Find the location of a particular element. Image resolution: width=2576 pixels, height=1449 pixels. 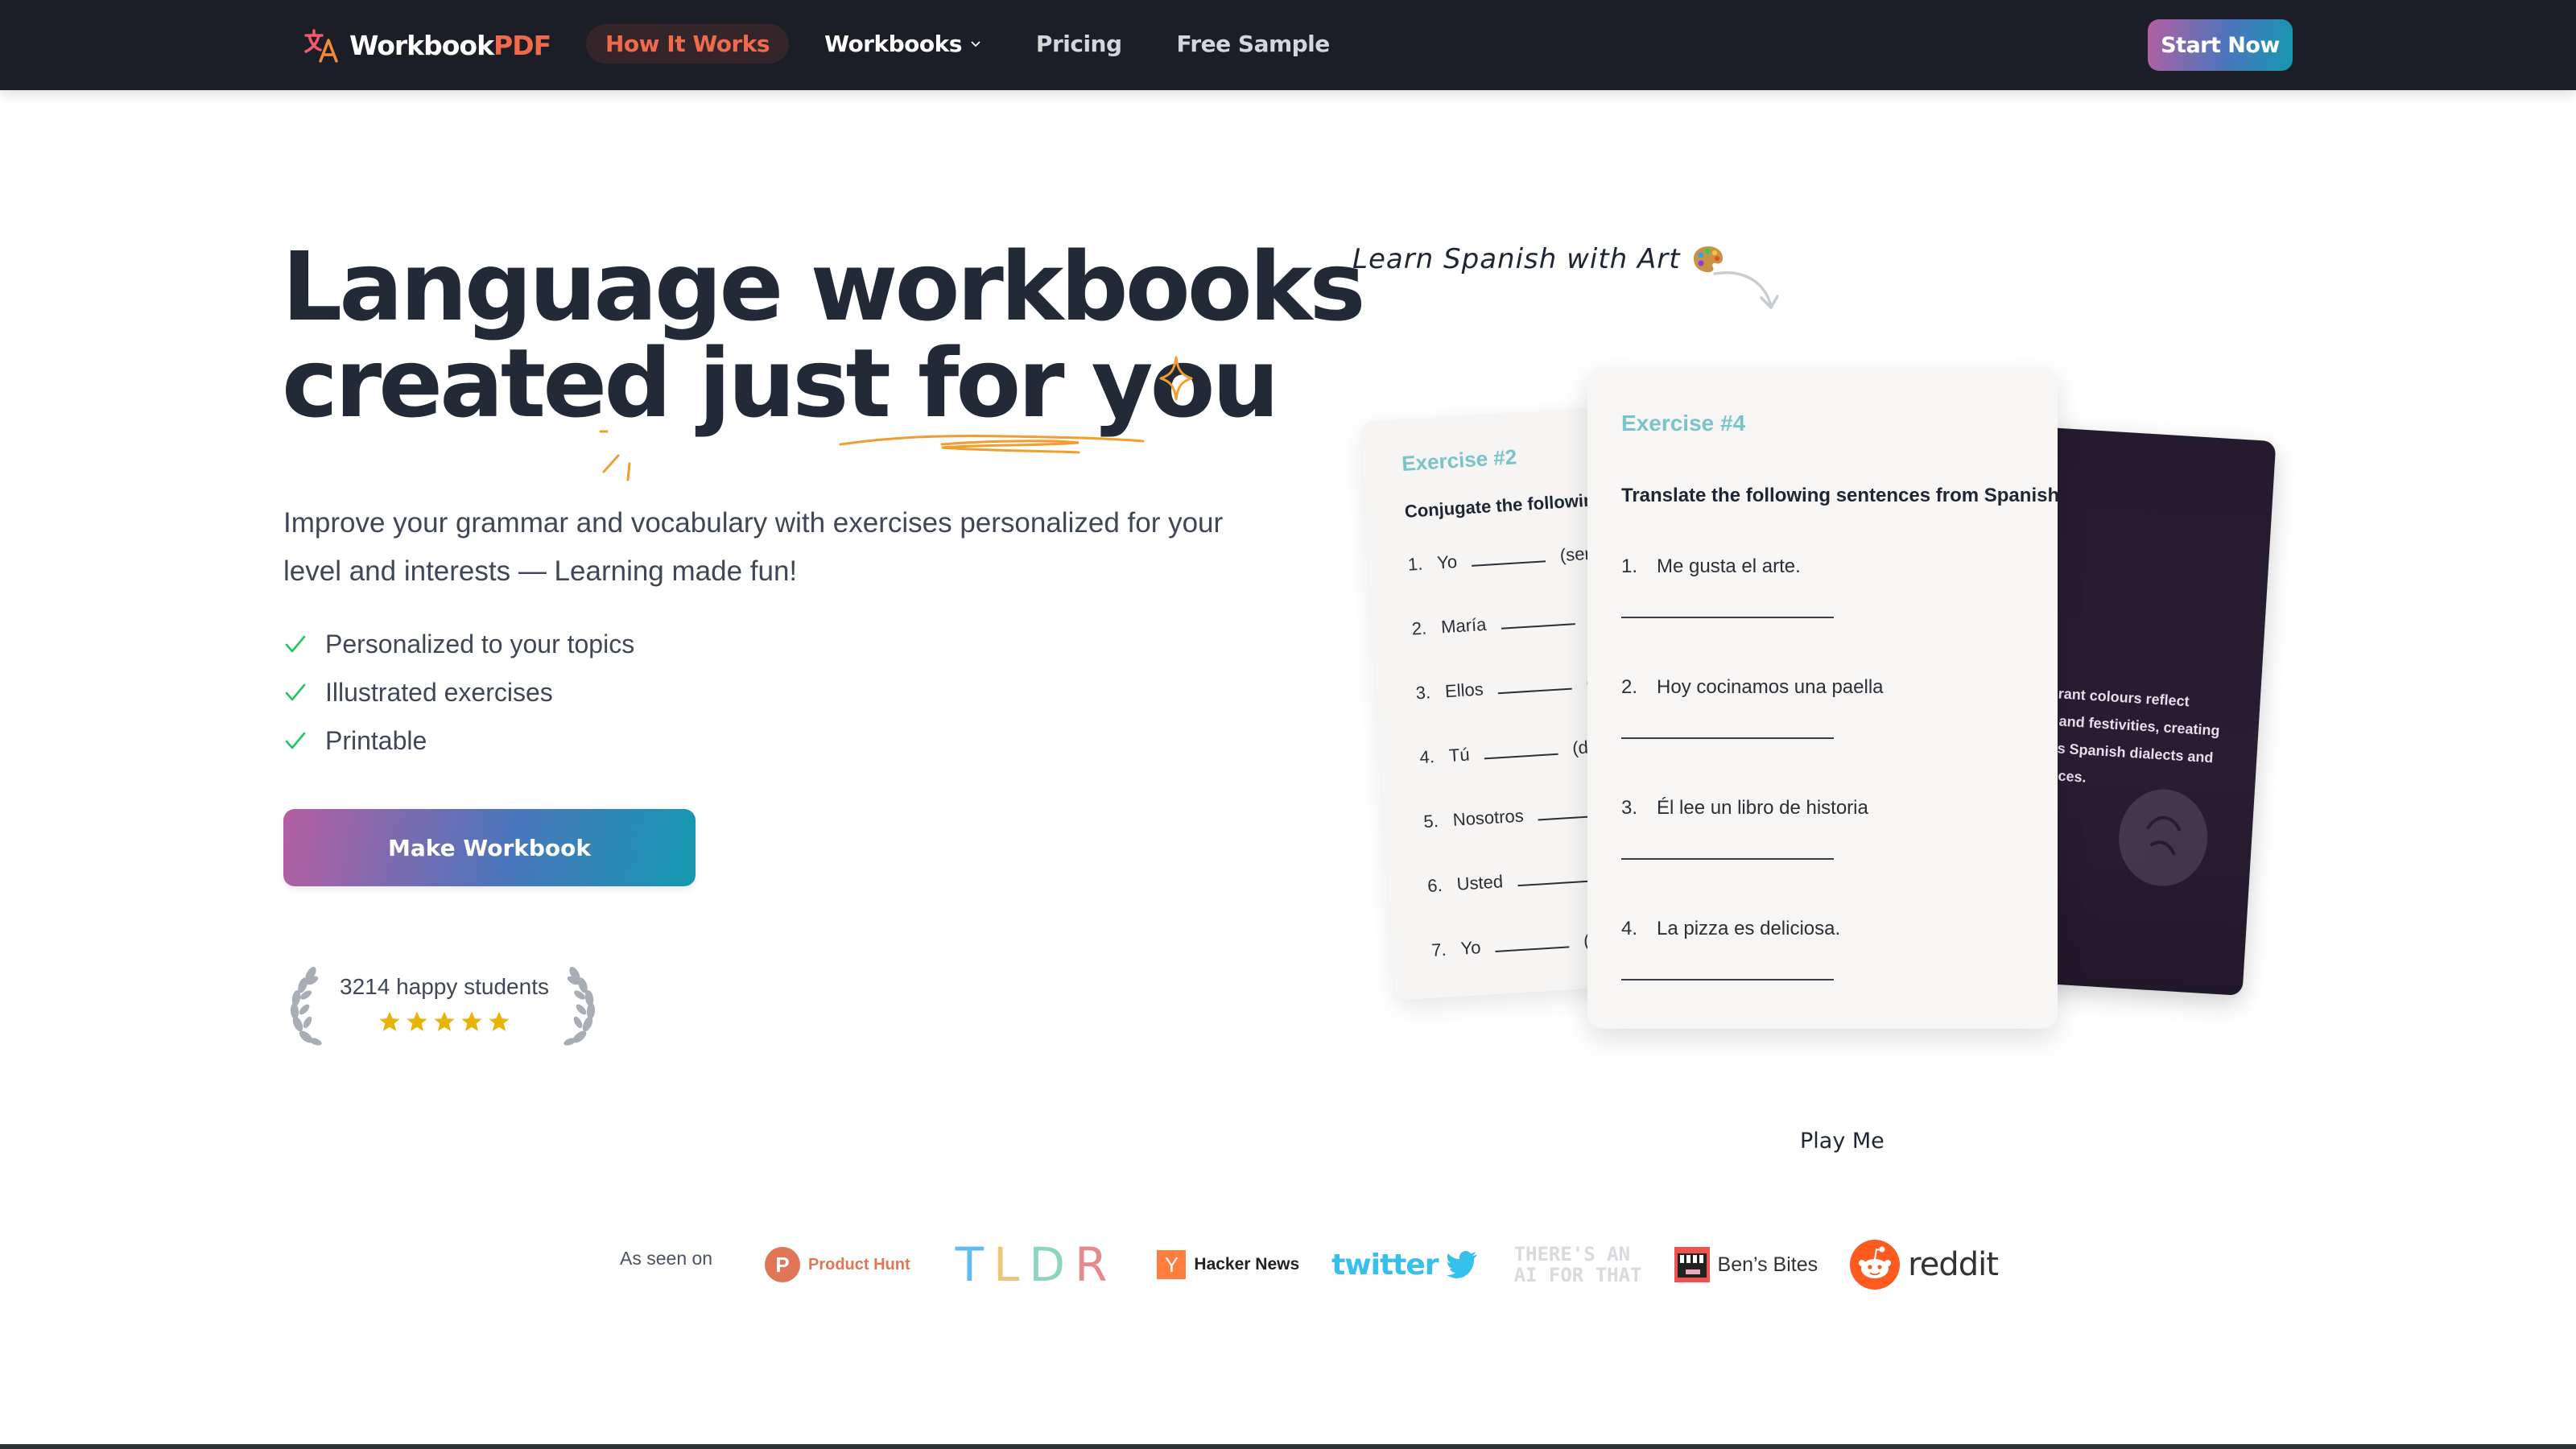

chevron-down-icon is located at coordinates (975, 44).